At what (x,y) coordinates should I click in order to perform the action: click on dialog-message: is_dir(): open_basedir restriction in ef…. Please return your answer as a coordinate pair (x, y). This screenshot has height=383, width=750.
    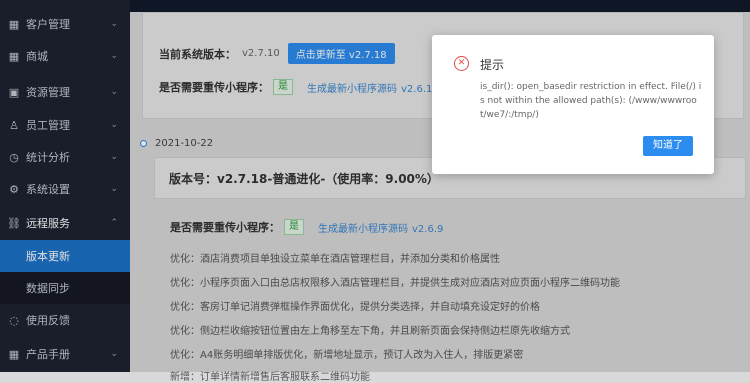
    Looking at the image, I should click on (591, 101).